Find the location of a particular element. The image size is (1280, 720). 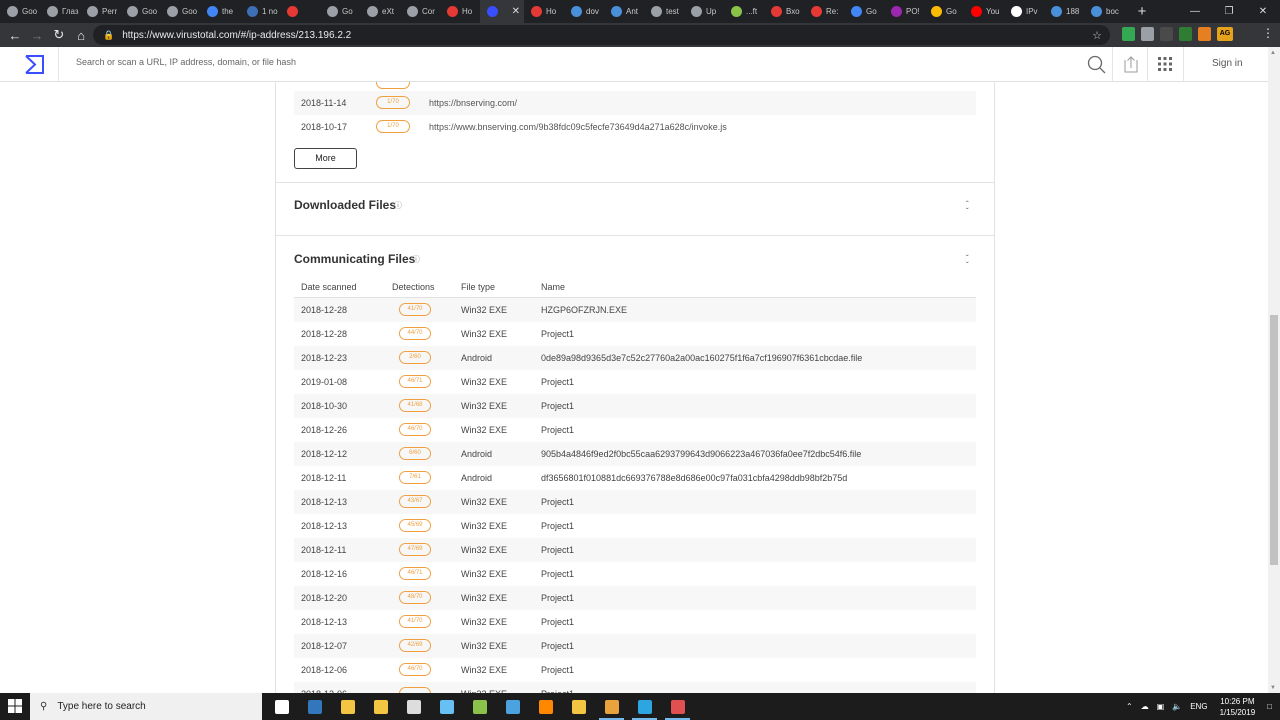

detection-badge: 2/60 is located at coordinates (415, 357).